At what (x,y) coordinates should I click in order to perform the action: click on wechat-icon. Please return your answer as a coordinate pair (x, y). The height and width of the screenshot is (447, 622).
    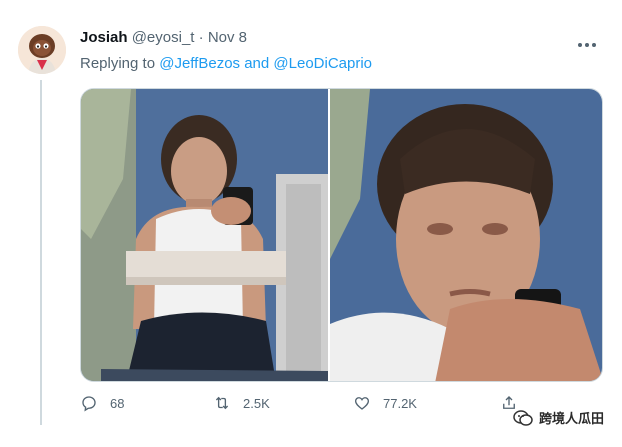
    Looking at the image, I should click on (523, 417).